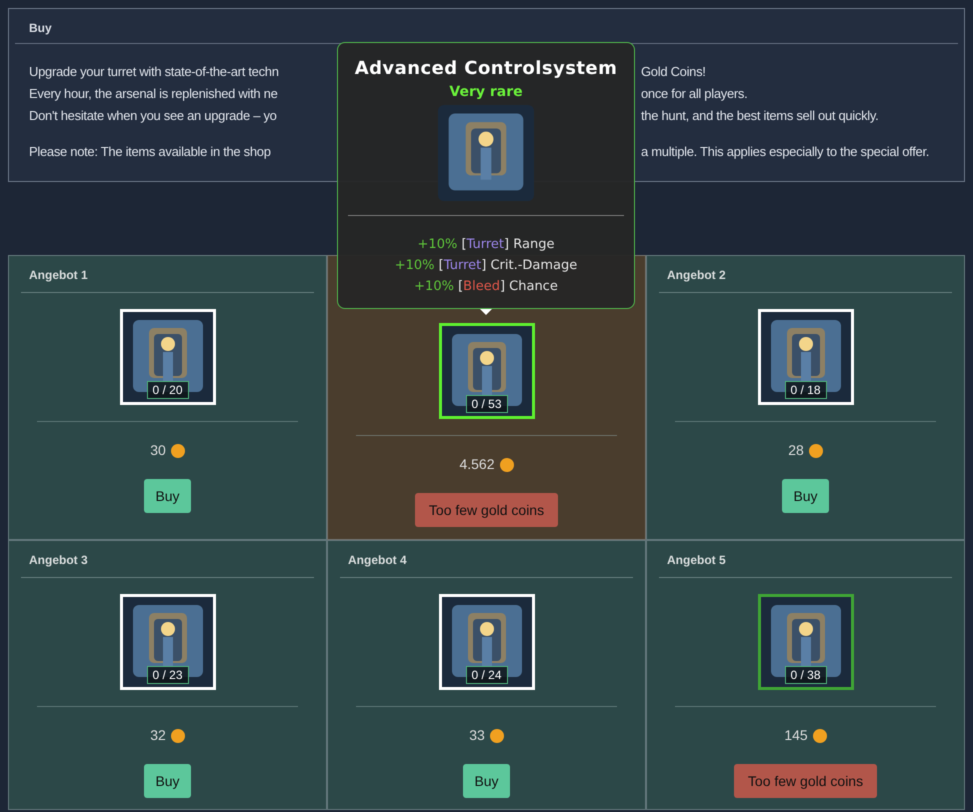 This screenshot has height=812, width=973. Describe the element at coordinates (153, 94) in the screenshot. I see `intro-text: Every hour, the arsenal is replenished with ne` at that location.